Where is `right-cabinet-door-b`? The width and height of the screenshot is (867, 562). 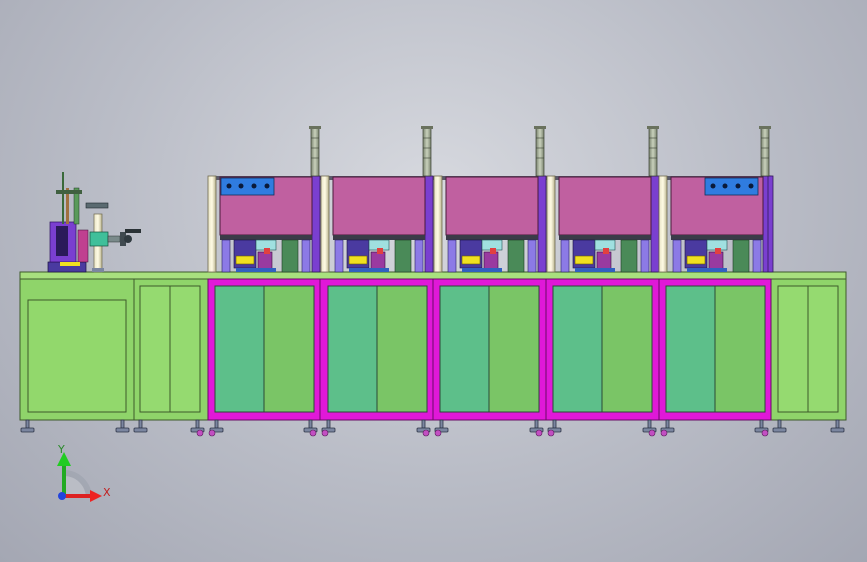
right-cabinet-door-b is located at coordinates (823, 349).